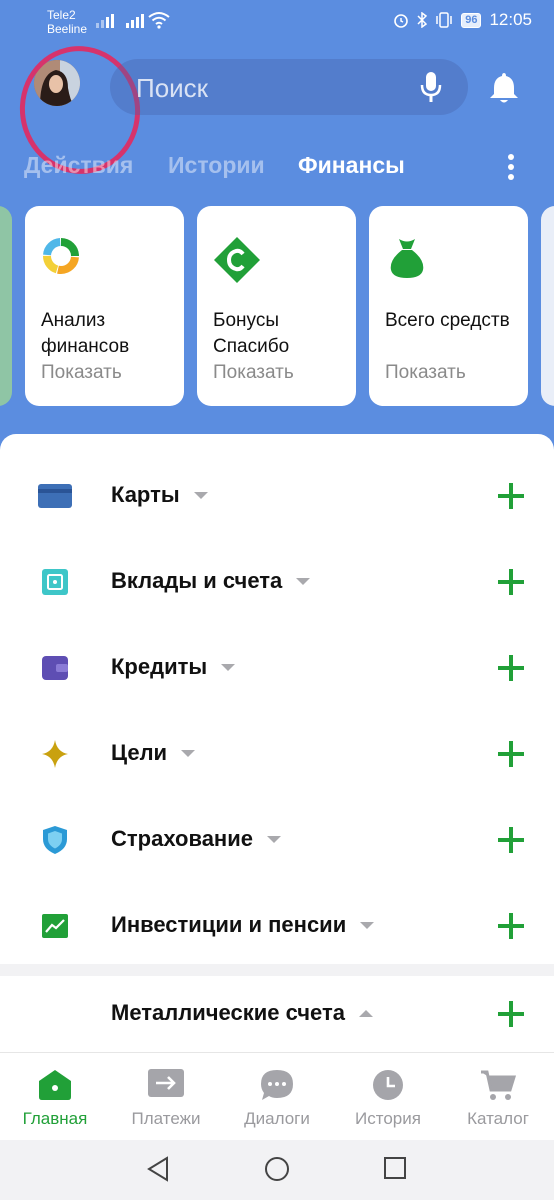 The image size is (554, 1200). Describe the element at coordinates (510, 19) in the screenshot. I see `clock-time: 12:05` at that location.